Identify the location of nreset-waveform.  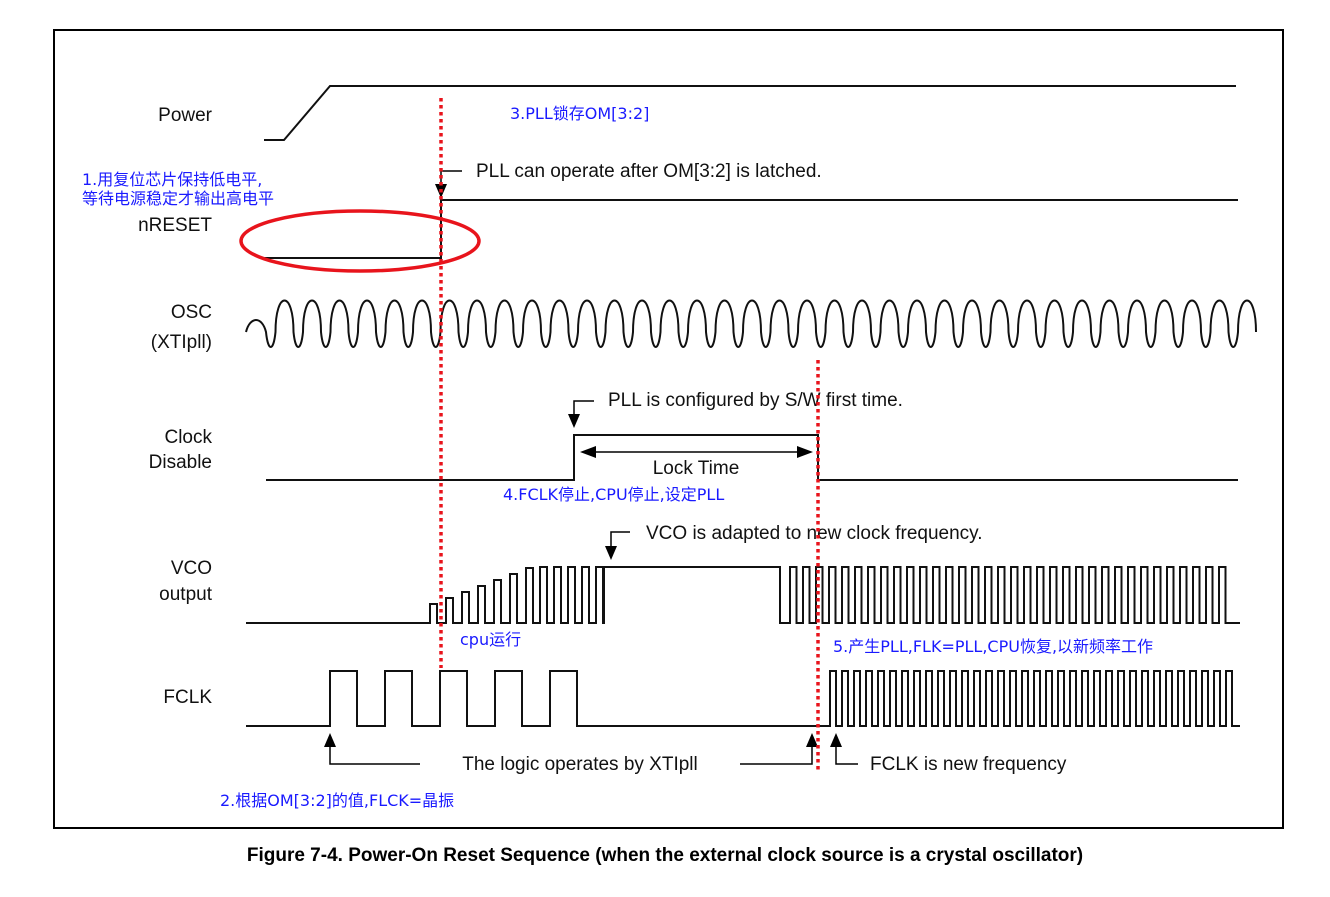
(751, 229).